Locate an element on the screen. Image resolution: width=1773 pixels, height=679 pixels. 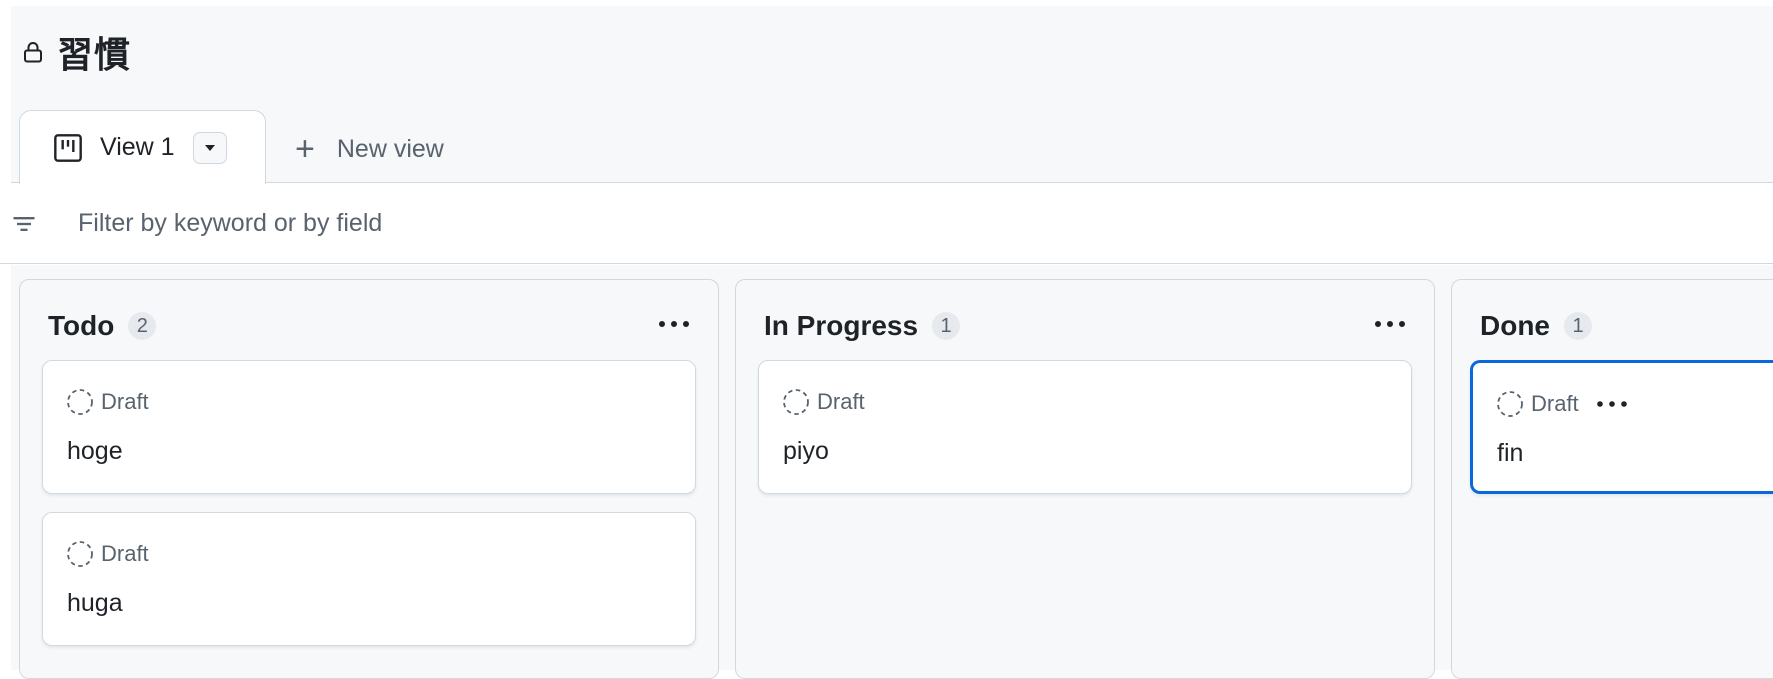
card-title: hoge is located at coordinates (95, 451).